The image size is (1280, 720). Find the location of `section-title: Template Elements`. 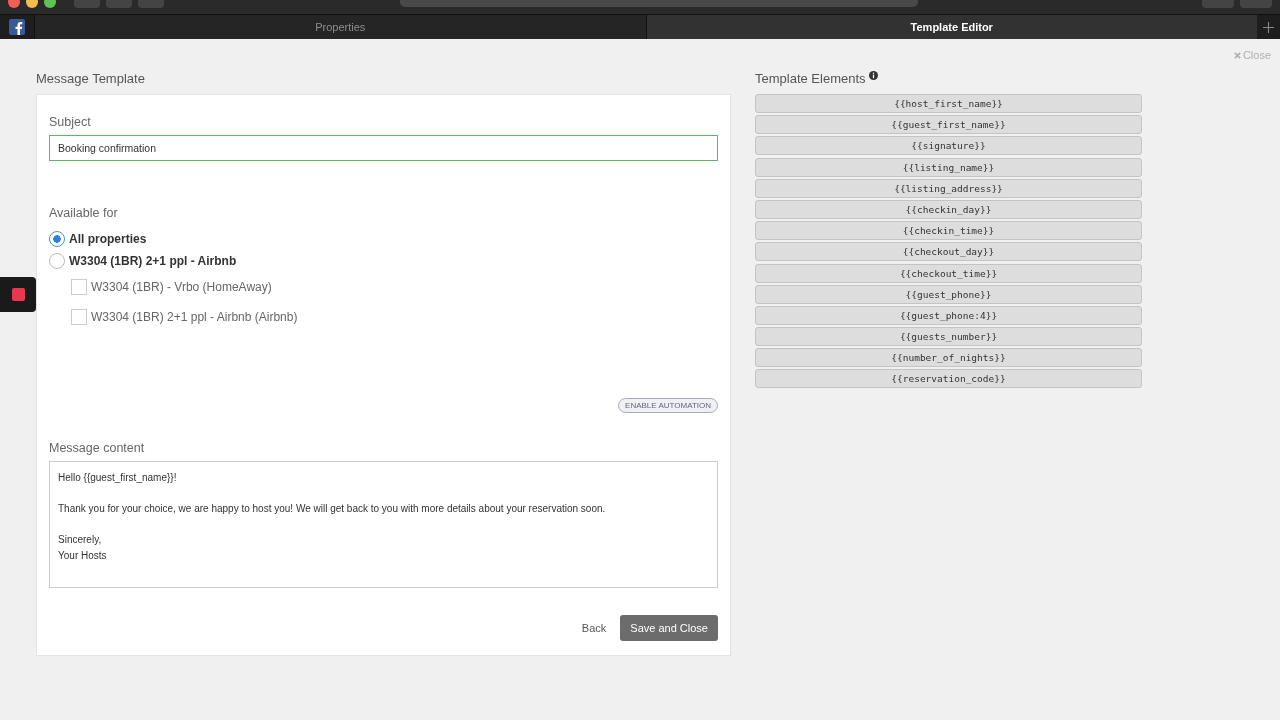

section-title: Template Elements is located at coordinates (810, 78).